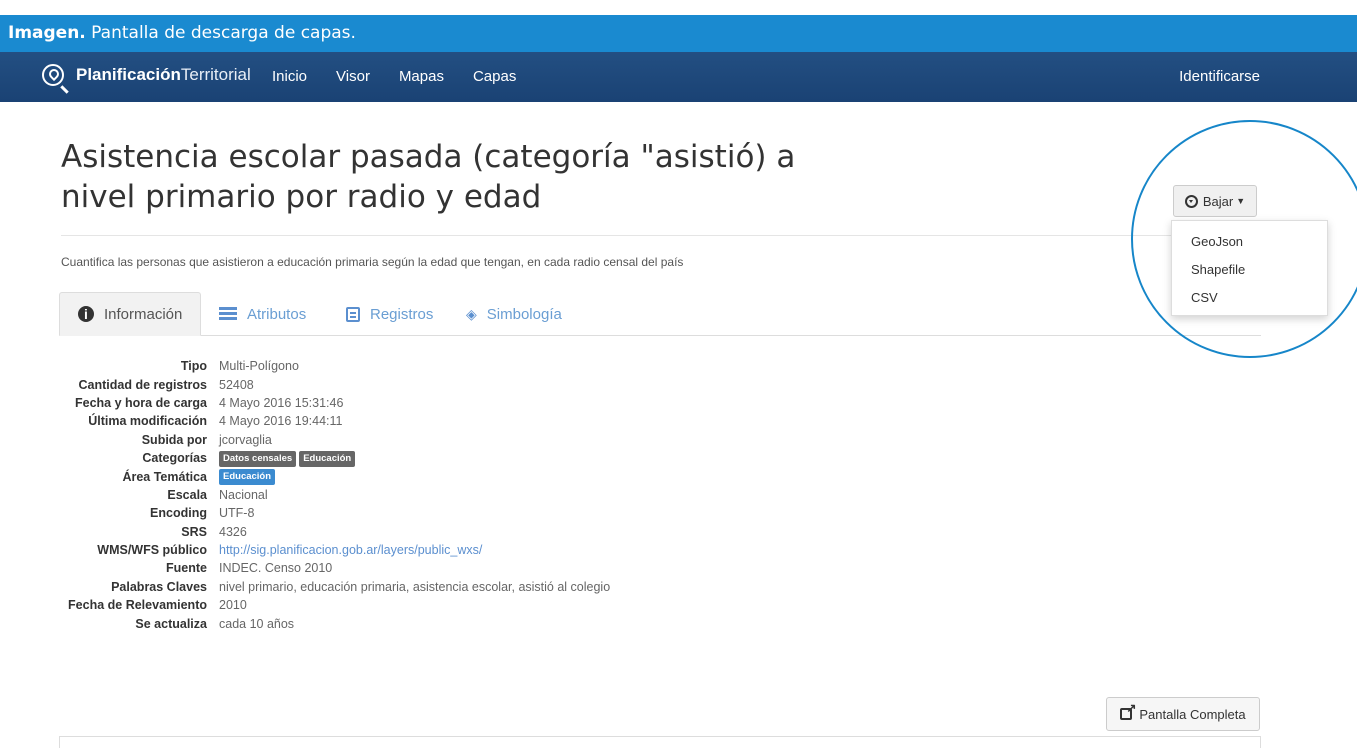  I want to click on brand-logo: Planificación Territorial, so click(146, 75).